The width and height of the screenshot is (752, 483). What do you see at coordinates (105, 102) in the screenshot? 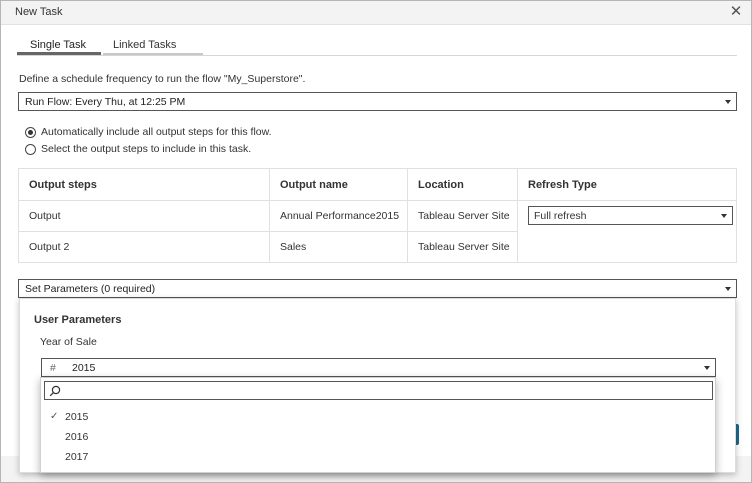
I see `schedule-select-value: Run Flow: Every Thu, at 12:25 PM` at bounding box center [105, 102].